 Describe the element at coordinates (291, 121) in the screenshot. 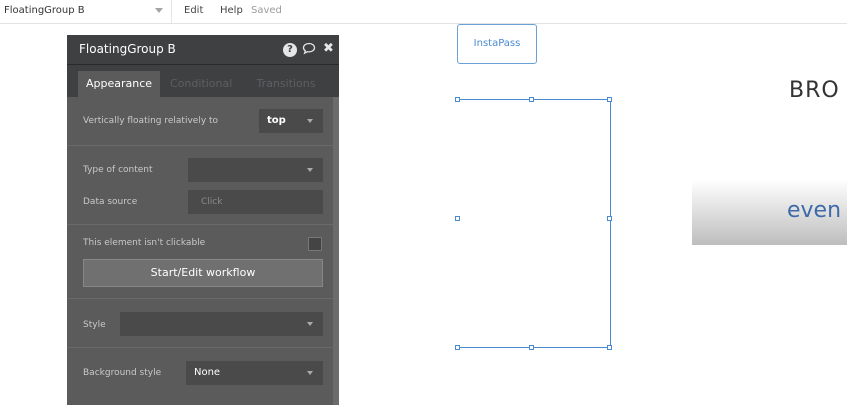

I see `vertical-float-dropdown: top` at that location.